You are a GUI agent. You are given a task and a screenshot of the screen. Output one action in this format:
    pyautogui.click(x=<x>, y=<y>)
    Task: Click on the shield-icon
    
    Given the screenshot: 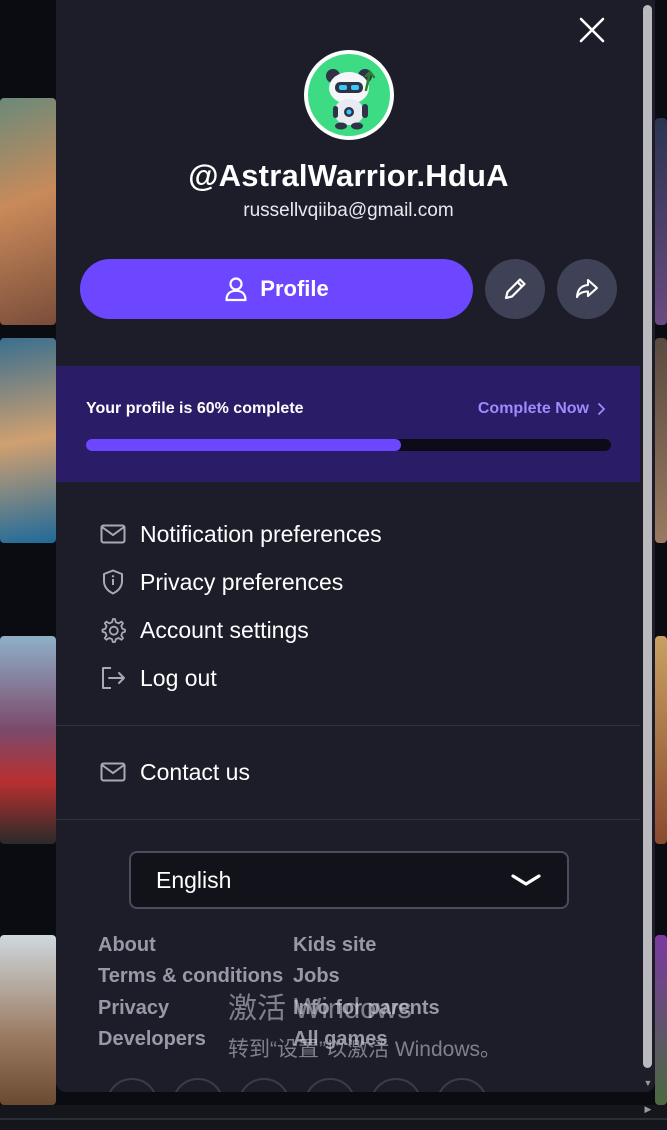 What is the action you would take?
    pyautogui.click(x=113, y=582)
    